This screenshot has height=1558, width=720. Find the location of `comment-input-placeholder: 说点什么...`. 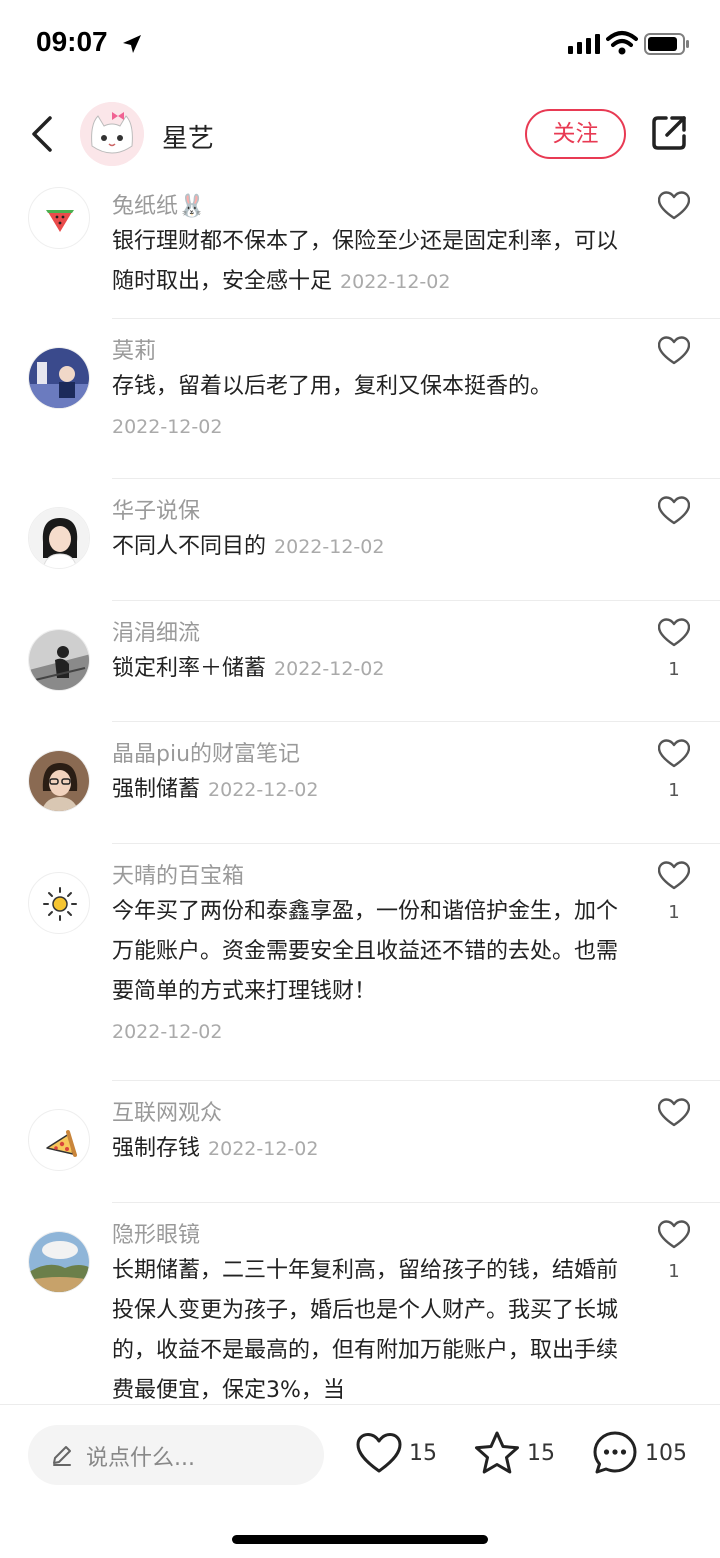

comment-input-placeholder: 说点什么... is located at coordinates (140, 1458).